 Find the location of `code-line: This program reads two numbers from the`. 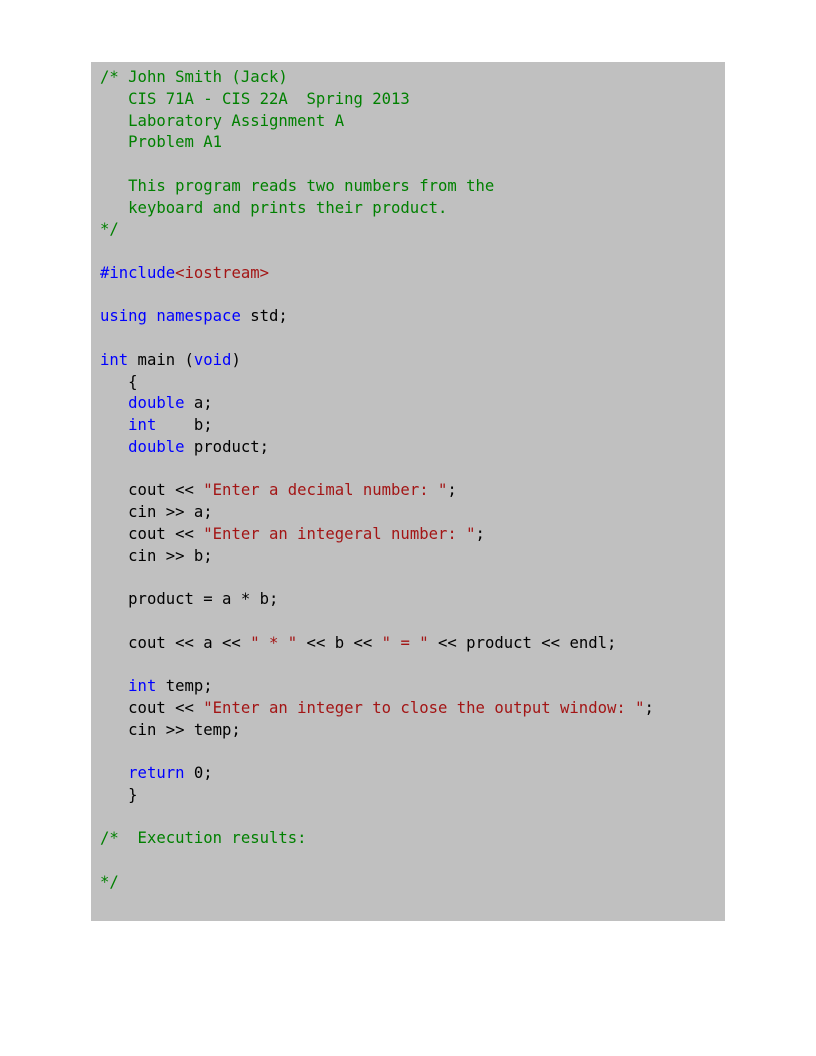

code-line: This program reads two numbers from the is located at coordinates (377, 187).